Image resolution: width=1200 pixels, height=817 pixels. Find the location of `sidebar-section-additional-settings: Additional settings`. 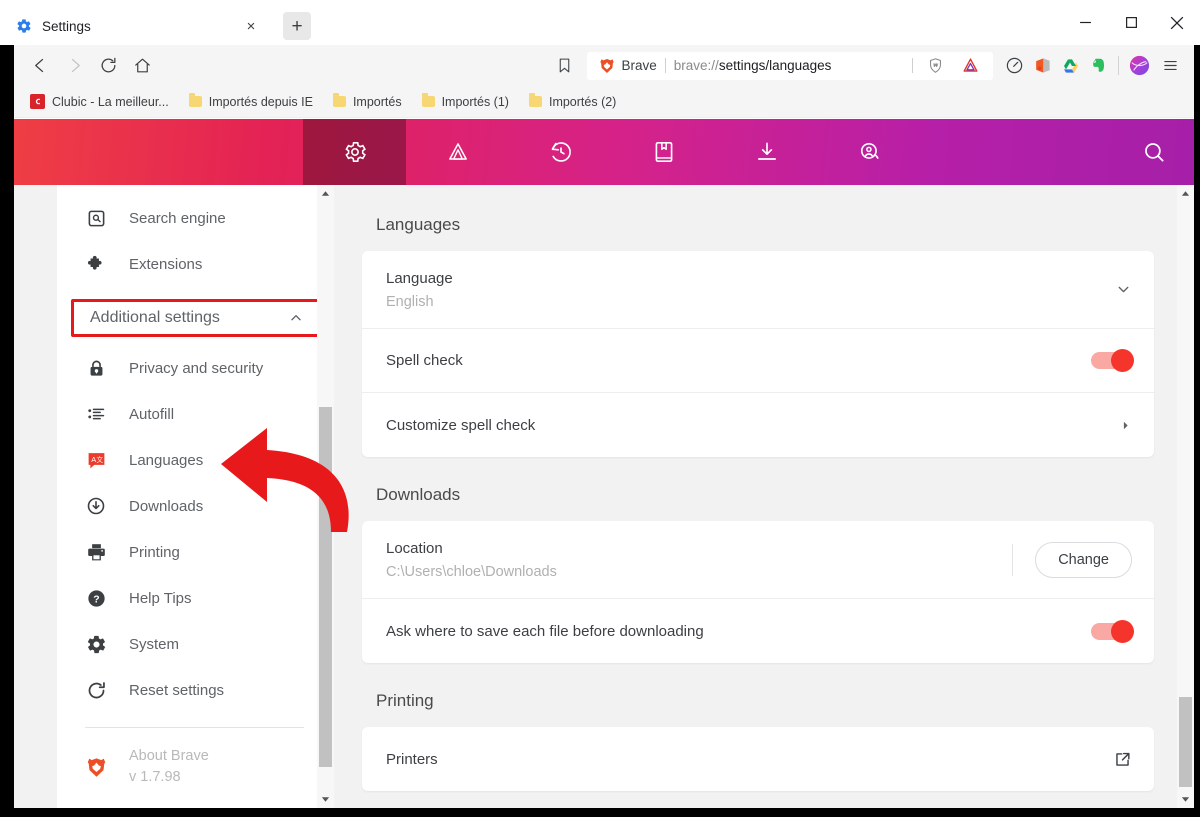

sidebar-section-additional-settings: Additional settings is located at coordinates (195, 318).